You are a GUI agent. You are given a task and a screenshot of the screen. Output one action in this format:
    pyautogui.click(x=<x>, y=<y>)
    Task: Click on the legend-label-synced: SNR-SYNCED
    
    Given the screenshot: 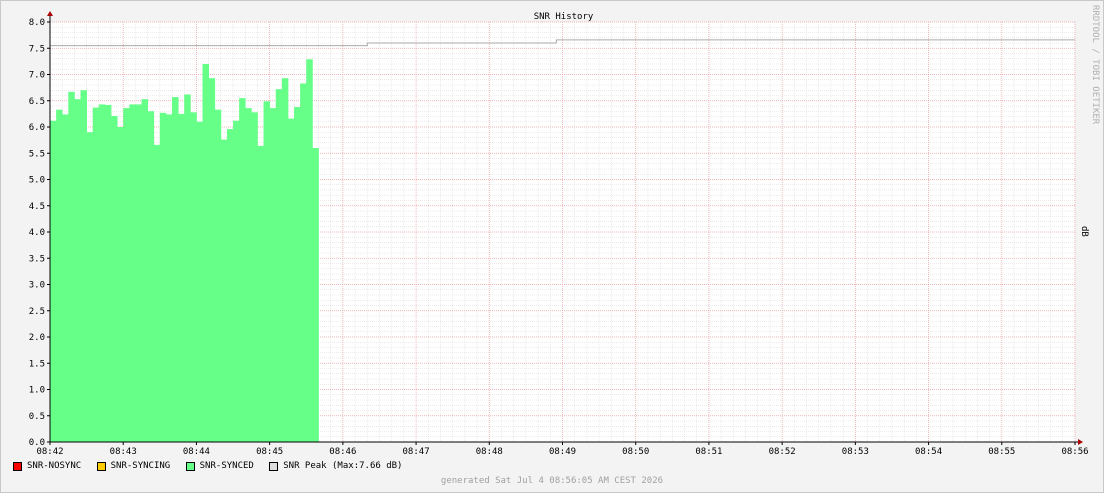 What is the action you would take?
    pyautogui.click(x=226, y=466)
    